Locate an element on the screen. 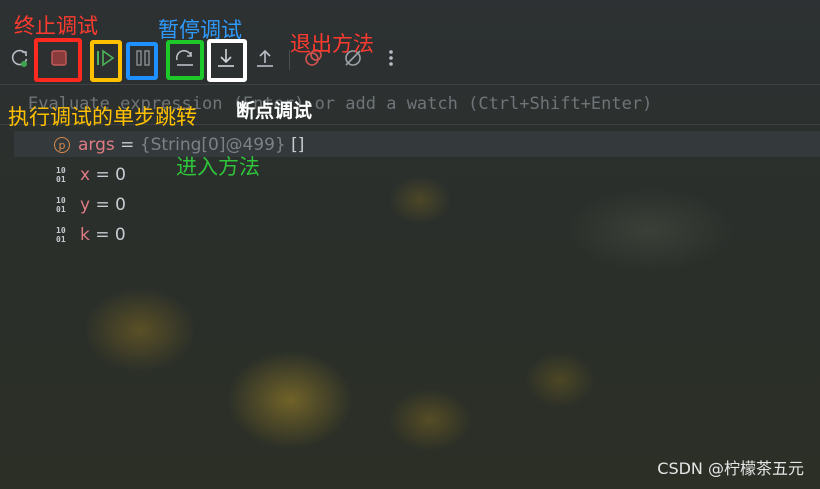  resume-highlight-box is located at coordinates (106, 61).